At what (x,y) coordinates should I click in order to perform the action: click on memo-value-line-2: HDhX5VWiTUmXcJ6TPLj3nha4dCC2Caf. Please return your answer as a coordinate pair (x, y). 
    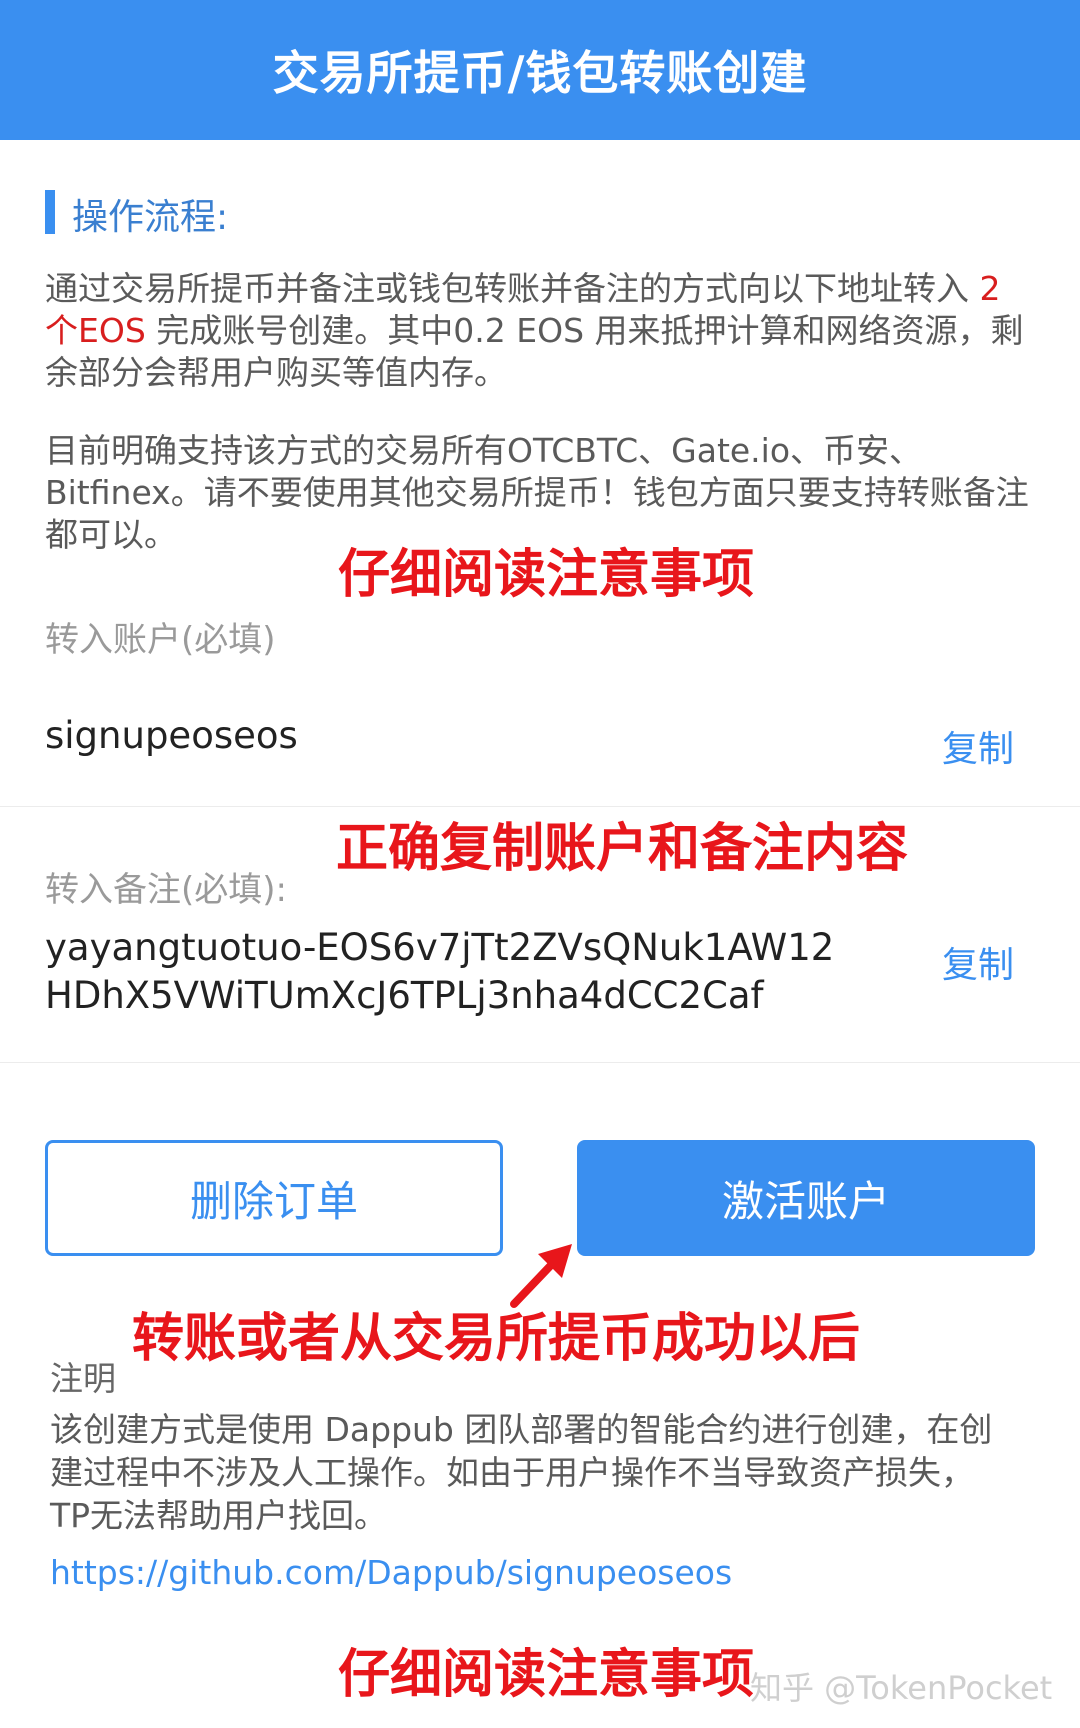
    Looking at the image, I should click on (404, 995).